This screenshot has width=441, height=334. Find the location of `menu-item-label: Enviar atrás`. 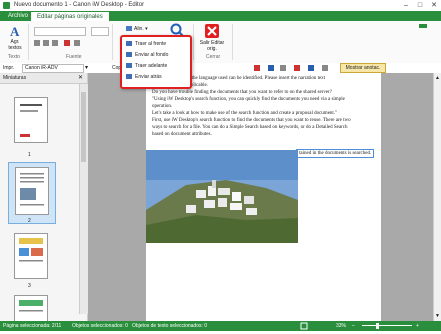

menu-item-label: Enviar atrás is located at coordinates (148, 77).